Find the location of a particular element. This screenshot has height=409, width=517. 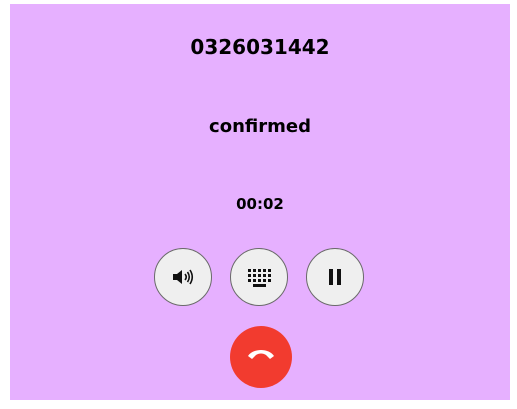

pause-icon is located at coordinates (335, 277).